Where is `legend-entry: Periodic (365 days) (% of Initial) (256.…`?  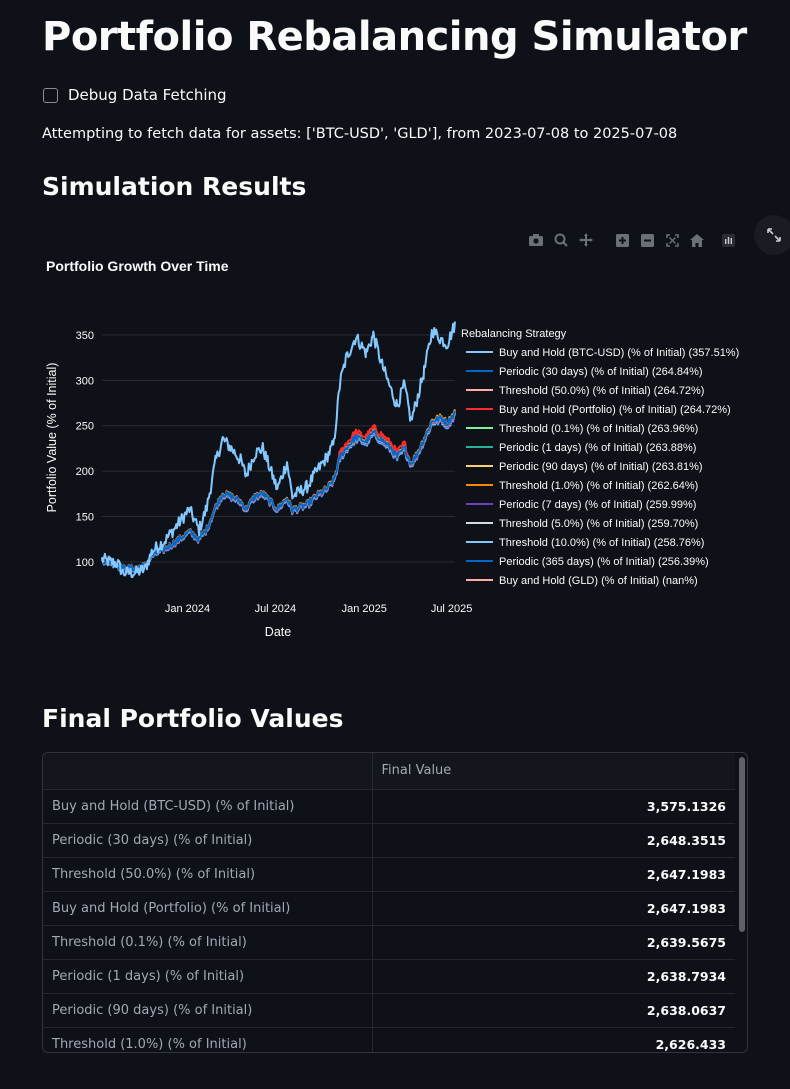
legend-entry: Periodic (365 days) (% of Initial) (256.… is located at coordinates (604, 562).